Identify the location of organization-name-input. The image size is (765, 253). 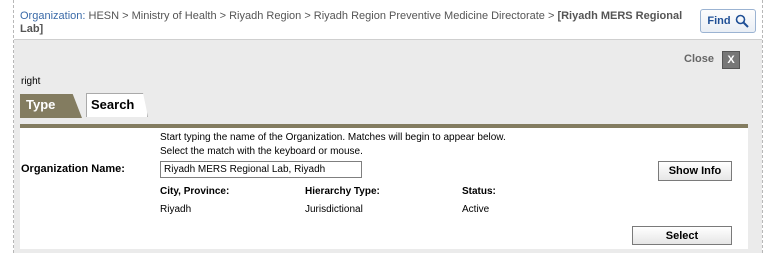
(261, 169).